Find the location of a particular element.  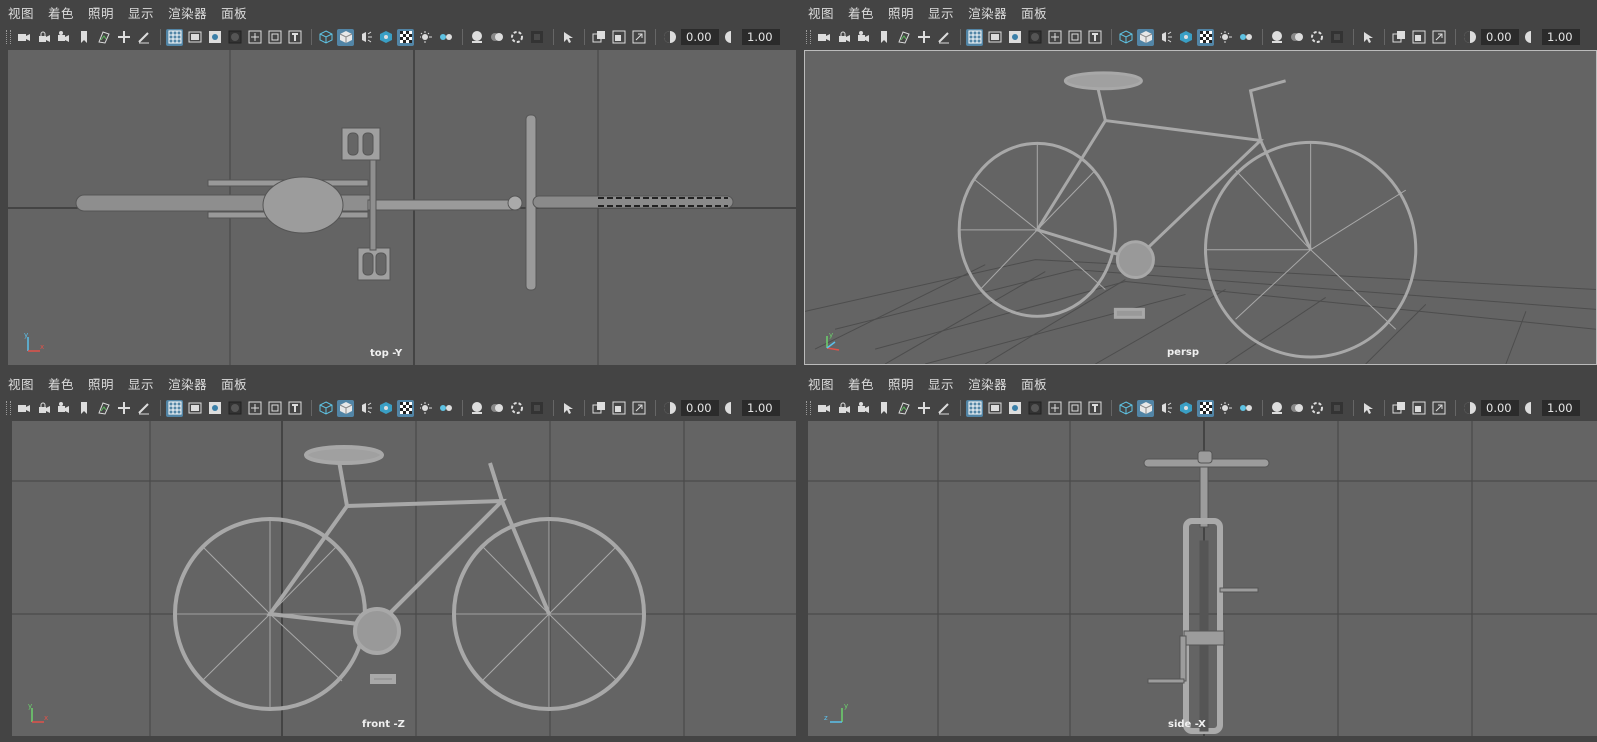

safe-title-icon is located at coordinates (1094, 408).